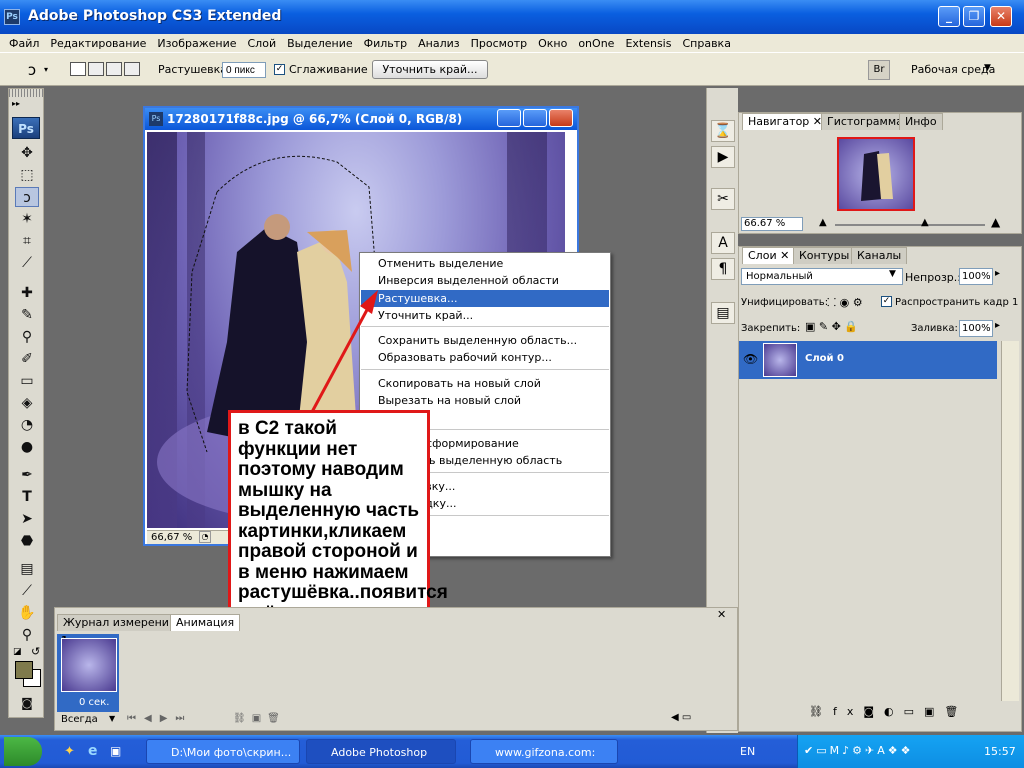 Image resolution: width=1024 pixels, height=768 pixels. Describe the element at coordinates (868, 360) in the screenshot. I see `layer-row: 👁 Слой 0` at that location.